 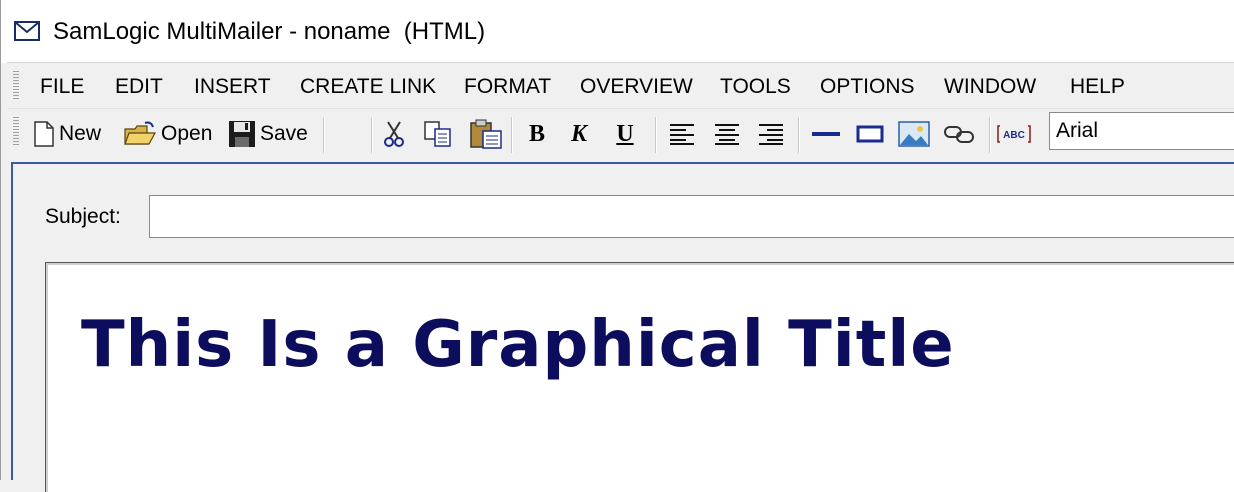 I want to click on save-disk-icon, so click(x=242, y=134).